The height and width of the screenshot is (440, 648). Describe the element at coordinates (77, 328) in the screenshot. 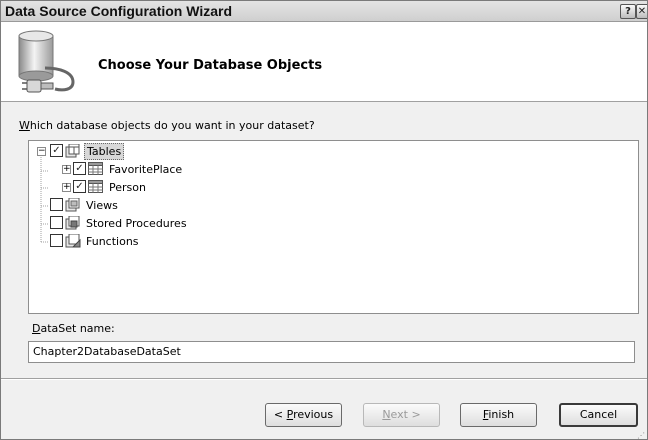

I see `dataset-label-text: ataSet name:` at that location.